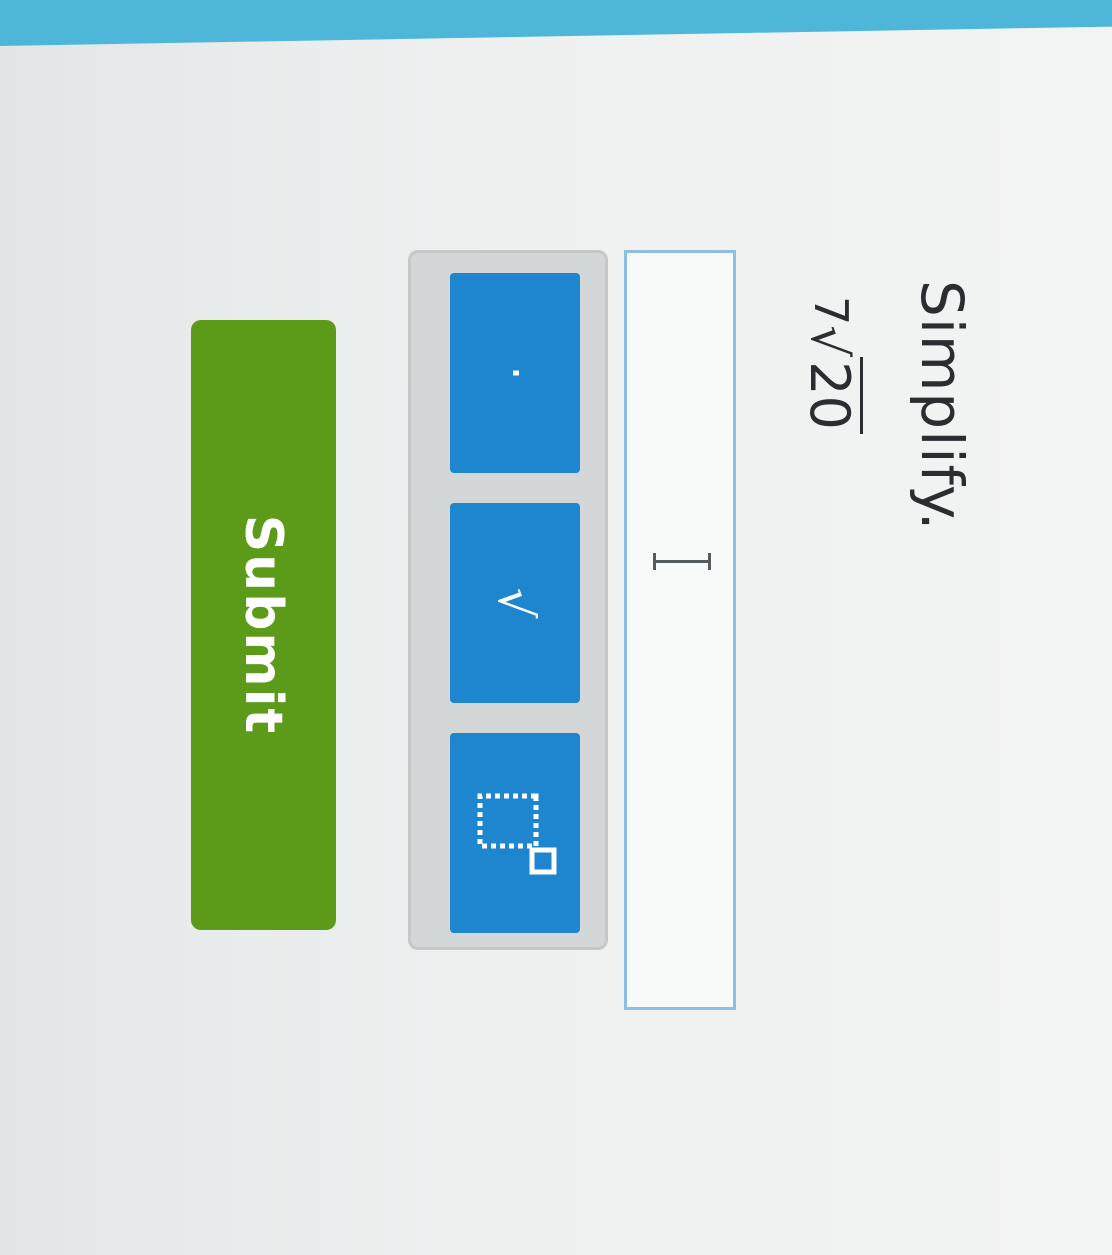  I want to click on square-root-key: √, so click(515, 603).